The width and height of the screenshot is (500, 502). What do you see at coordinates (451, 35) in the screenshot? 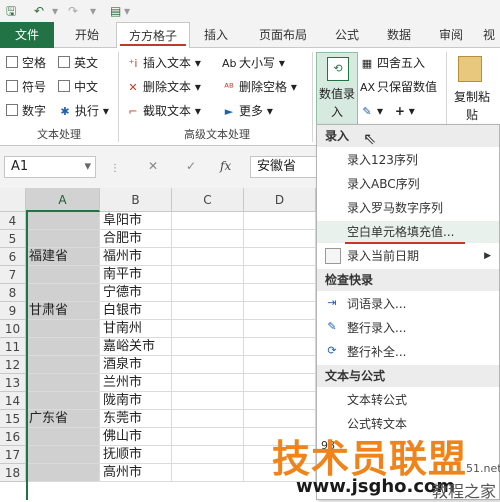
I see `tab-review: 审阅` at bounding box center [451, 35].